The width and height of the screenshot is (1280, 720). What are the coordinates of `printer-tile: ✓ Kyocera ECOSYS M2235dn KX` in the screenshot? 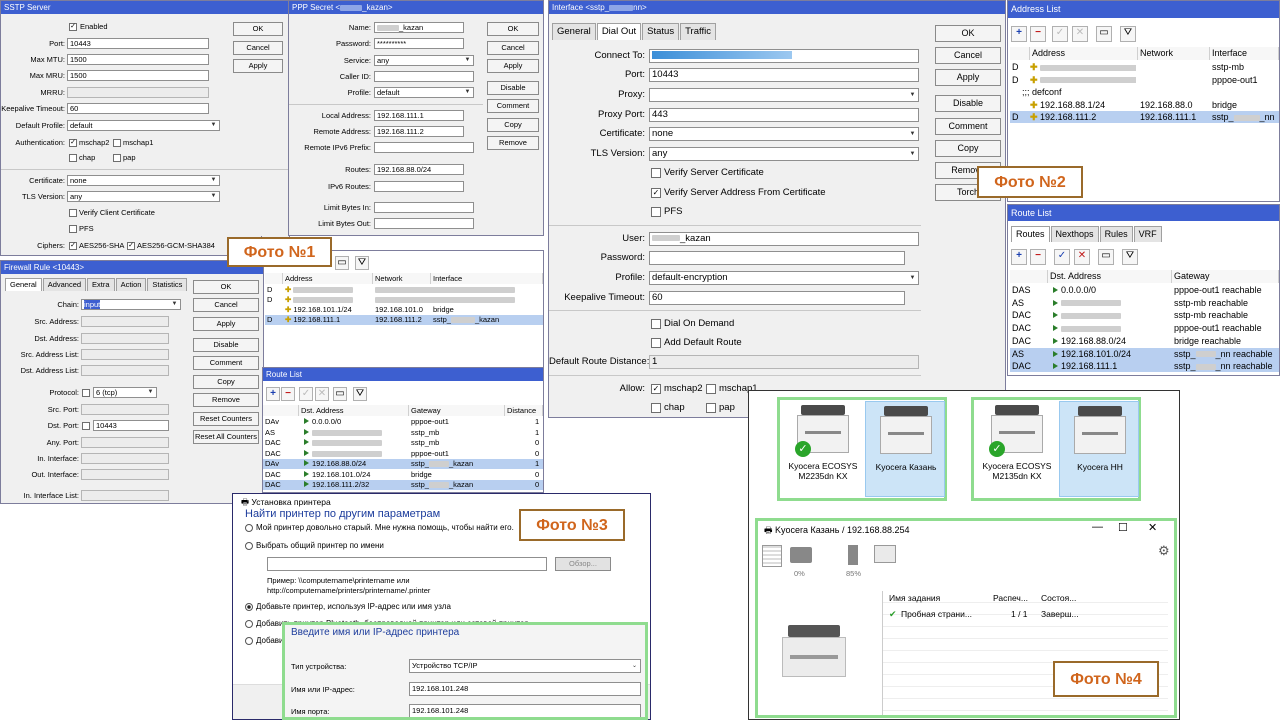 It's located at (823, 449).